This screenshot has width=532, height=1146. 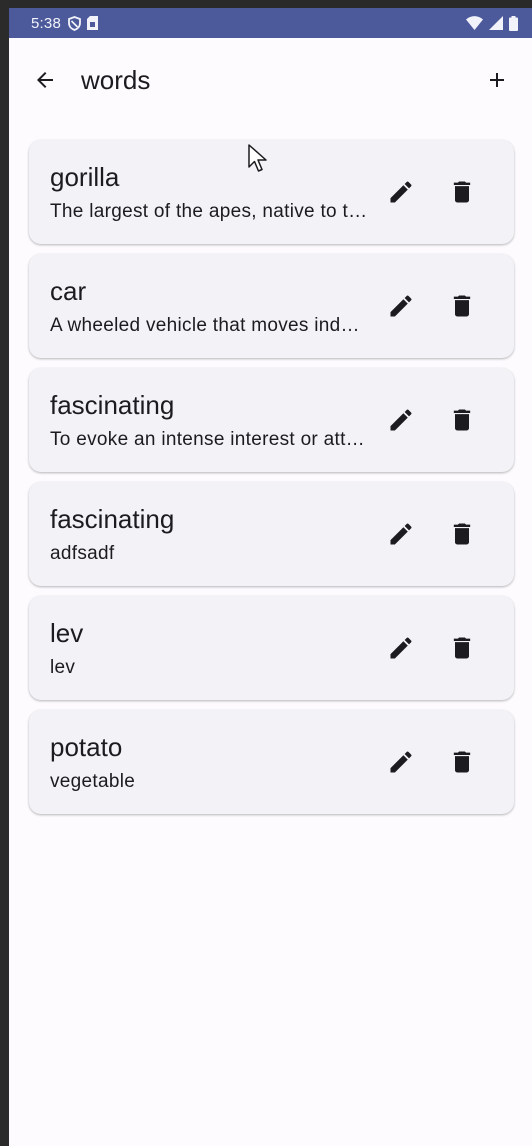 I want to click on back-button, so click(x=45, y=80).